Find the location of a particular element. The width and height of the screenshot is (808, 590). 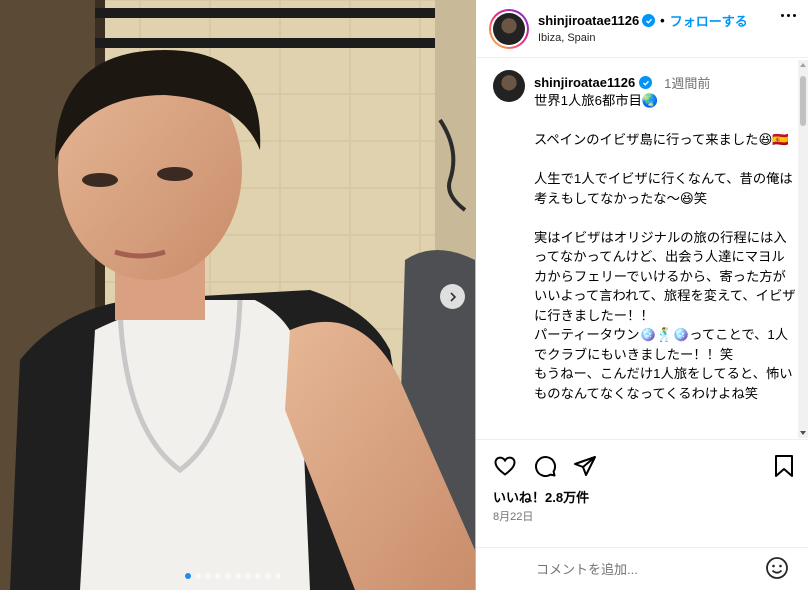

chevron-right-icon is located at coordinates (452, 296).